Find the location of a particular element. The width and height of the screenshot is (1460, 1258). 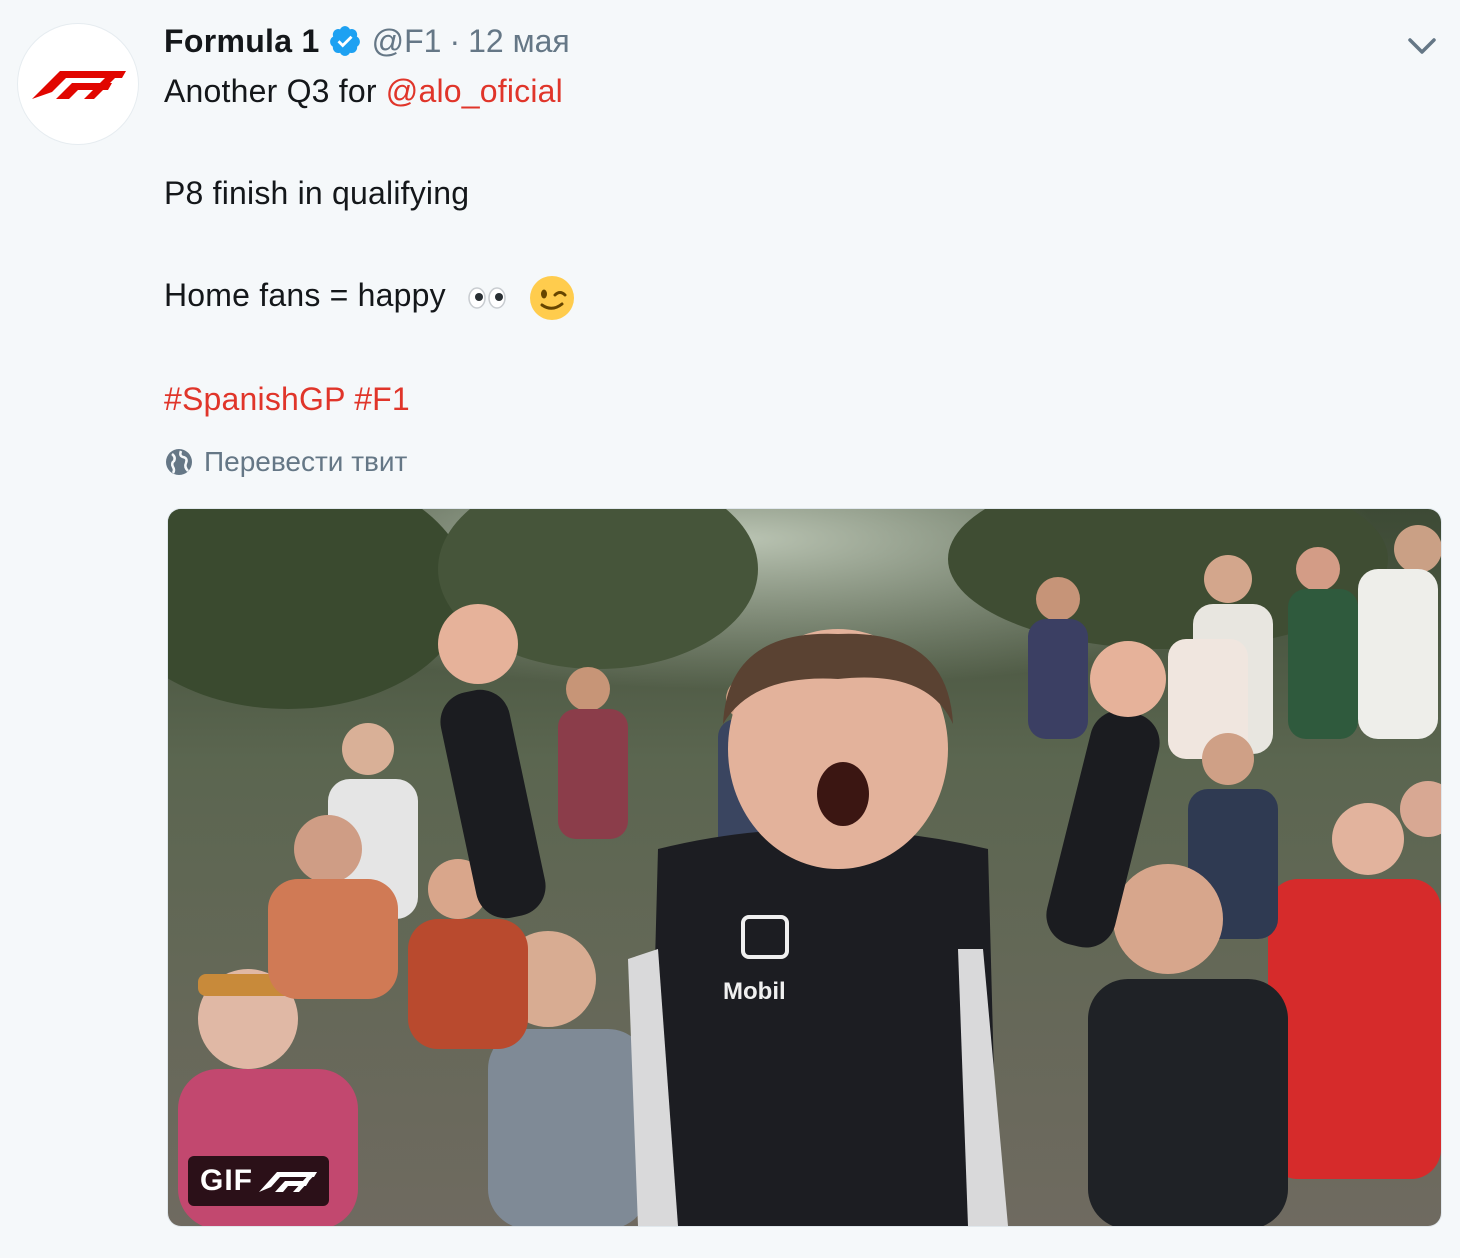

hashtag-link: #SpanishGP is located at coordinates (254, 399).